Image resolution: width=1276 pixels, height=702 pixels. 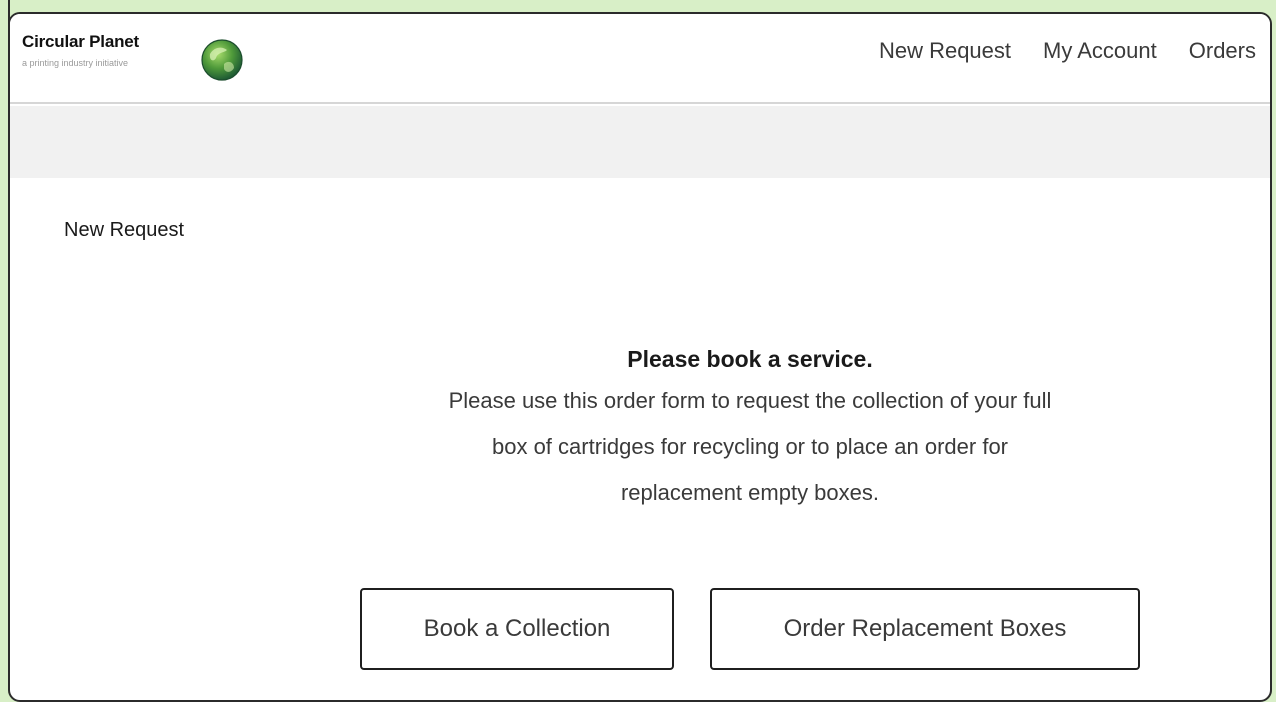 I want to click on order-replacement-boxes-button: Order Replacement Boxes, so click(x=925, y=629).